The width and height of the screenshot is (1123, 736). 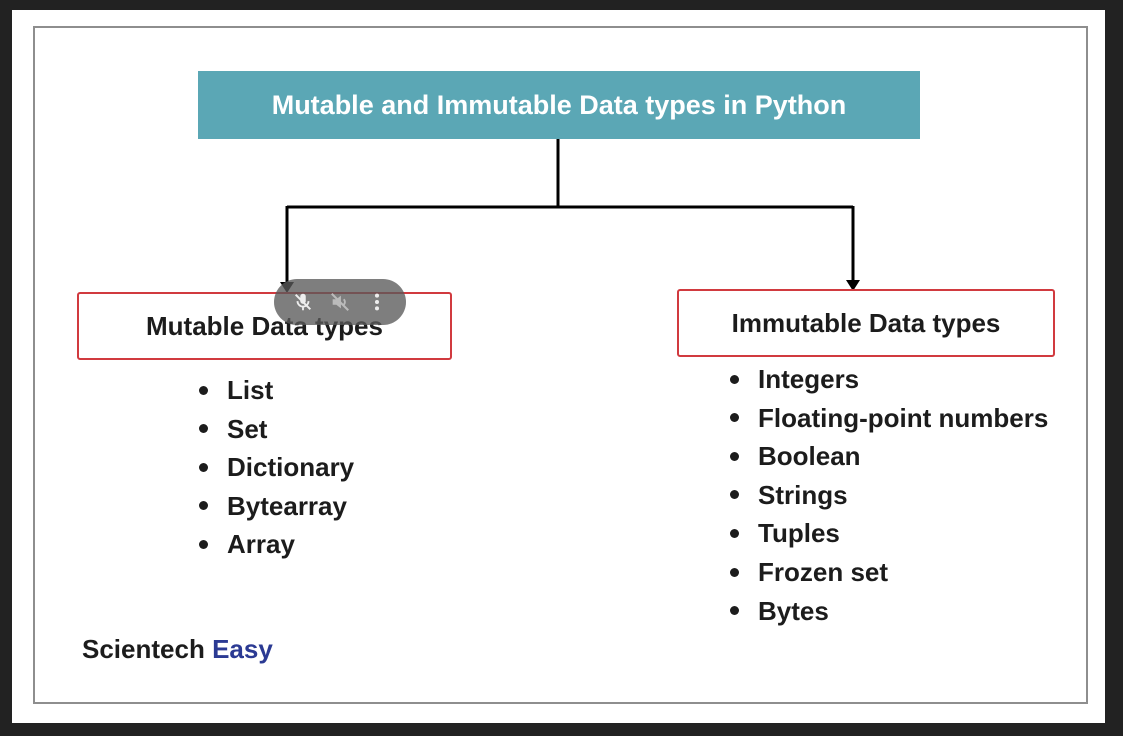 I want to click on list-item: Frozen set, so click(x=889, y=572).